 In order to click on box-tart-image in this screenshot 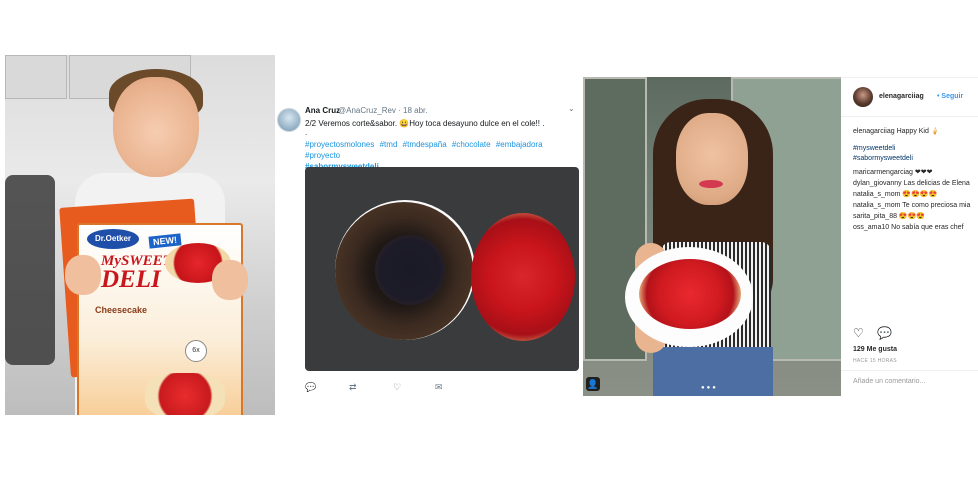, I will do `click(185, 394)`.